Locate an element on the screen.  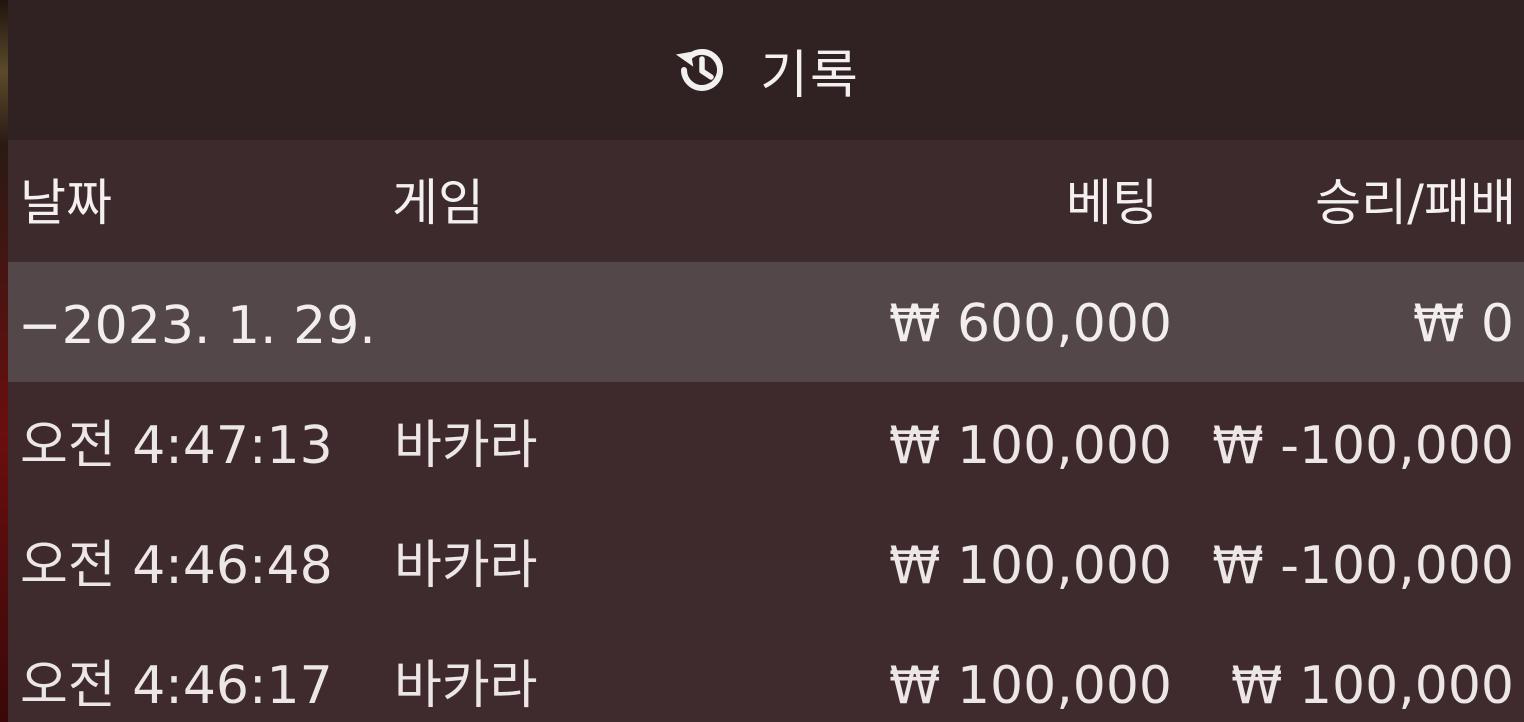
table-row: 오전 4:46:17 바카라 ₩ 100,000 ₩ 100,000 is located at coordinates (766, 673).